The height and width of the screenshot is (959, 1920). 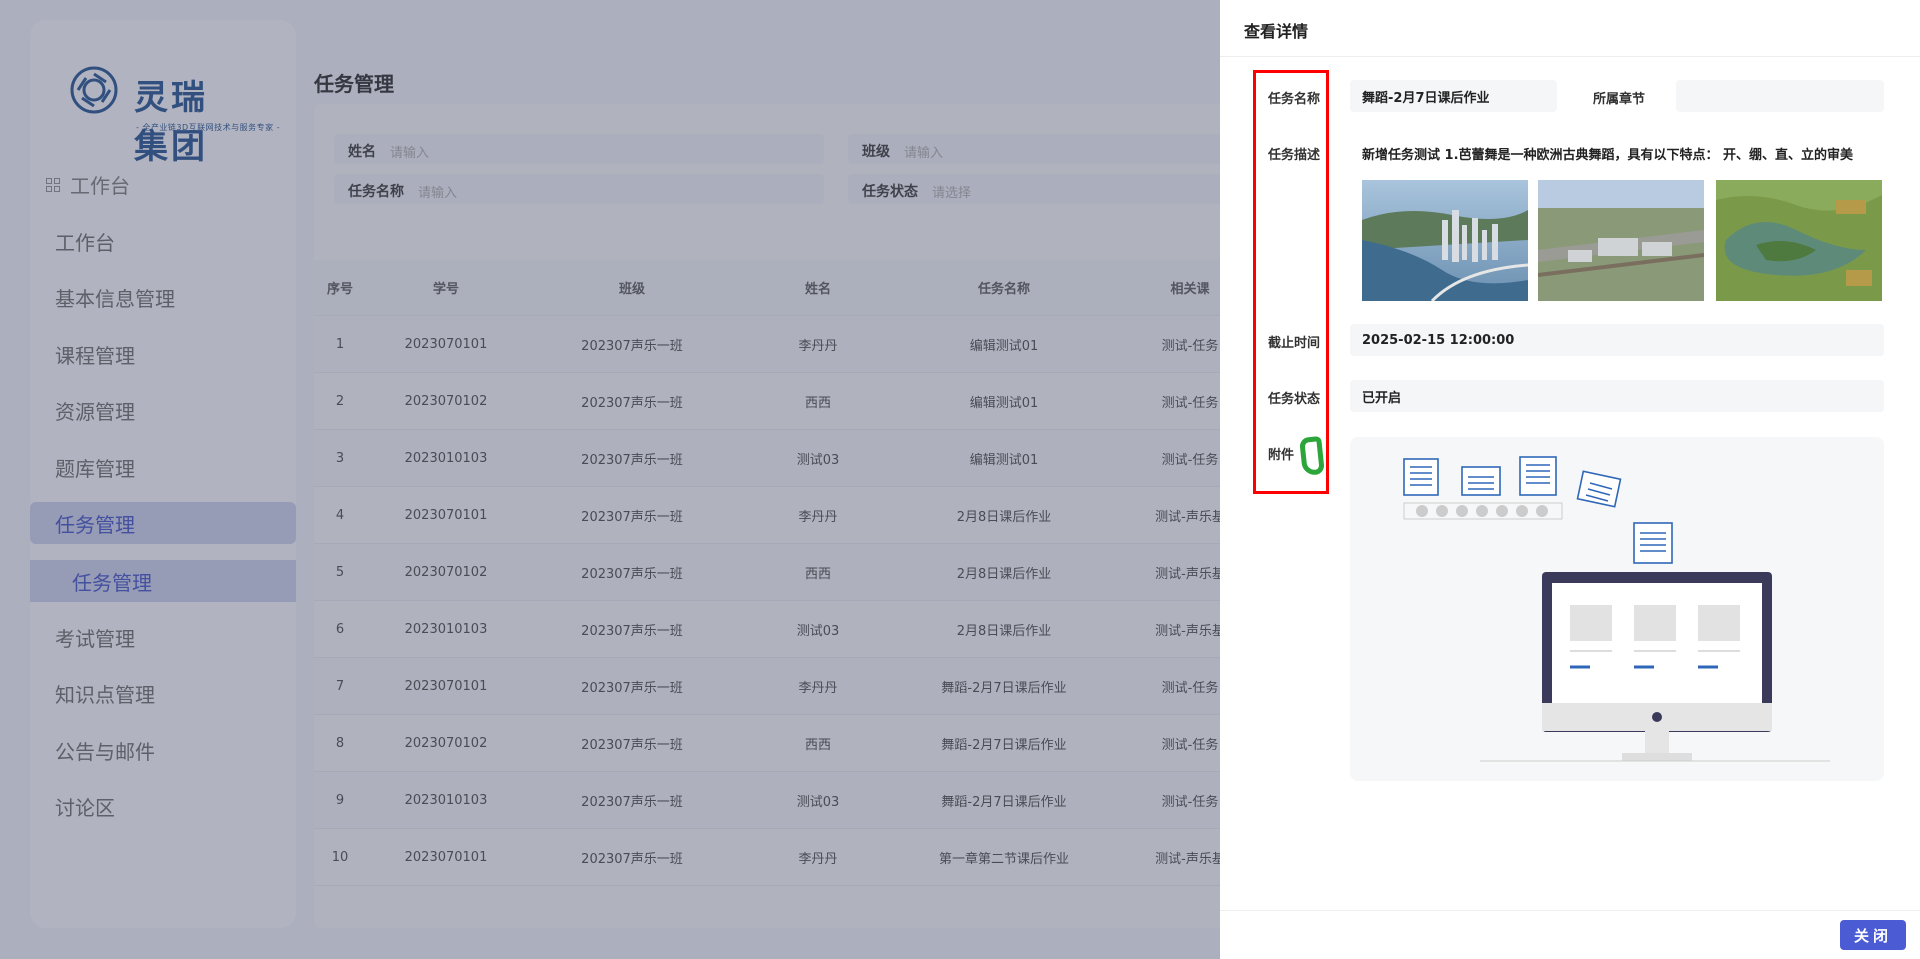 What do you see at coordinates (1619, 99) in the screenshot?
I see `chapter-label: 所属章节` at bounding box center [1619, 99].